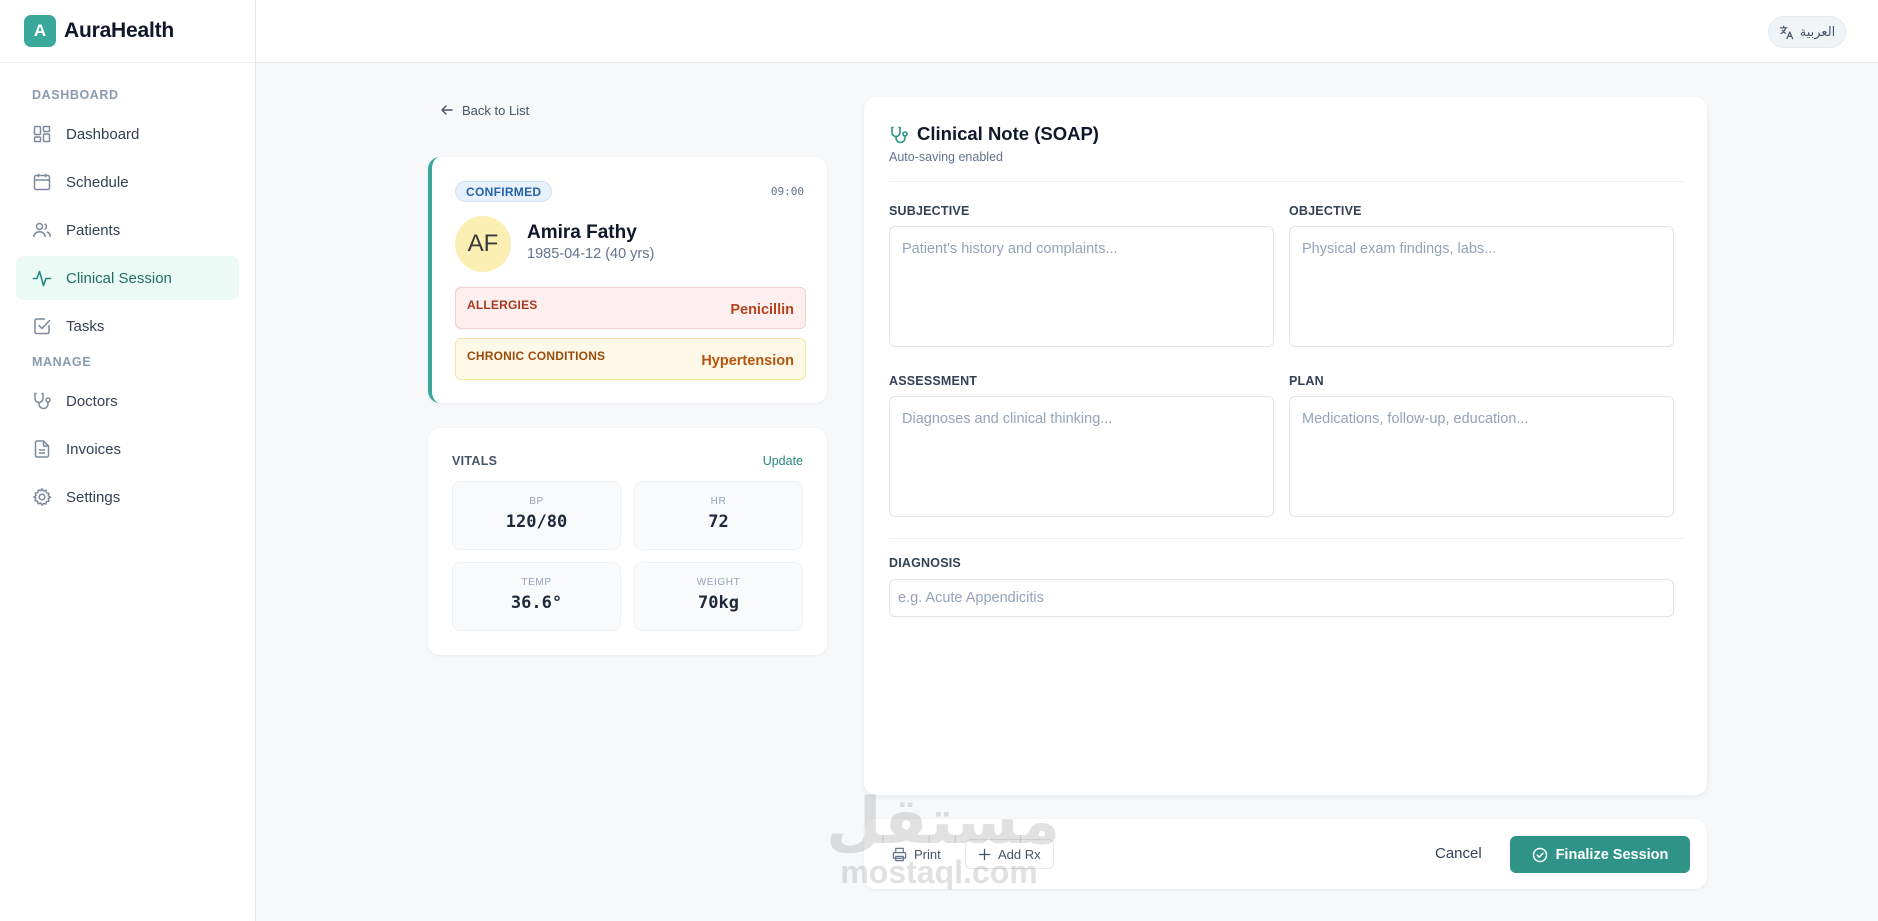 The width and height of the screenshot is (1878, 921). Describe the element at coordinates (94, 449) in the screenshot. I see `sidebar-item-label: Invoices` at that location.